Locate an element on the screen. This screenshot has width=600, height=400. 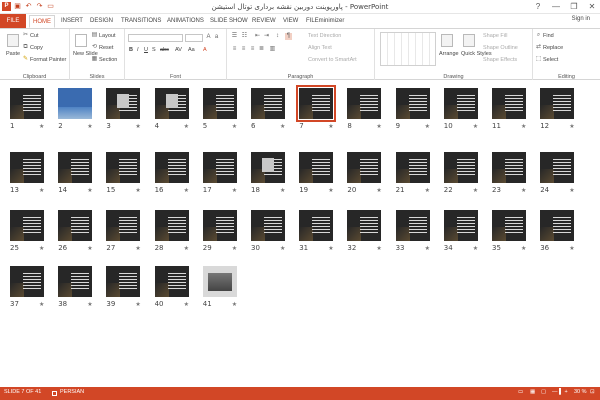
arrange-icon is located at coordinates (447, 40).